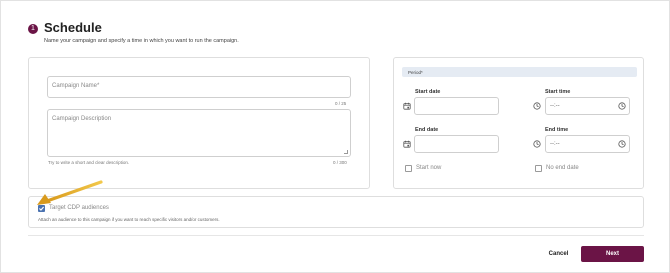 This screenshot has height=273, width=670. I want to click on resize-grip-icon, so click(346, 152).